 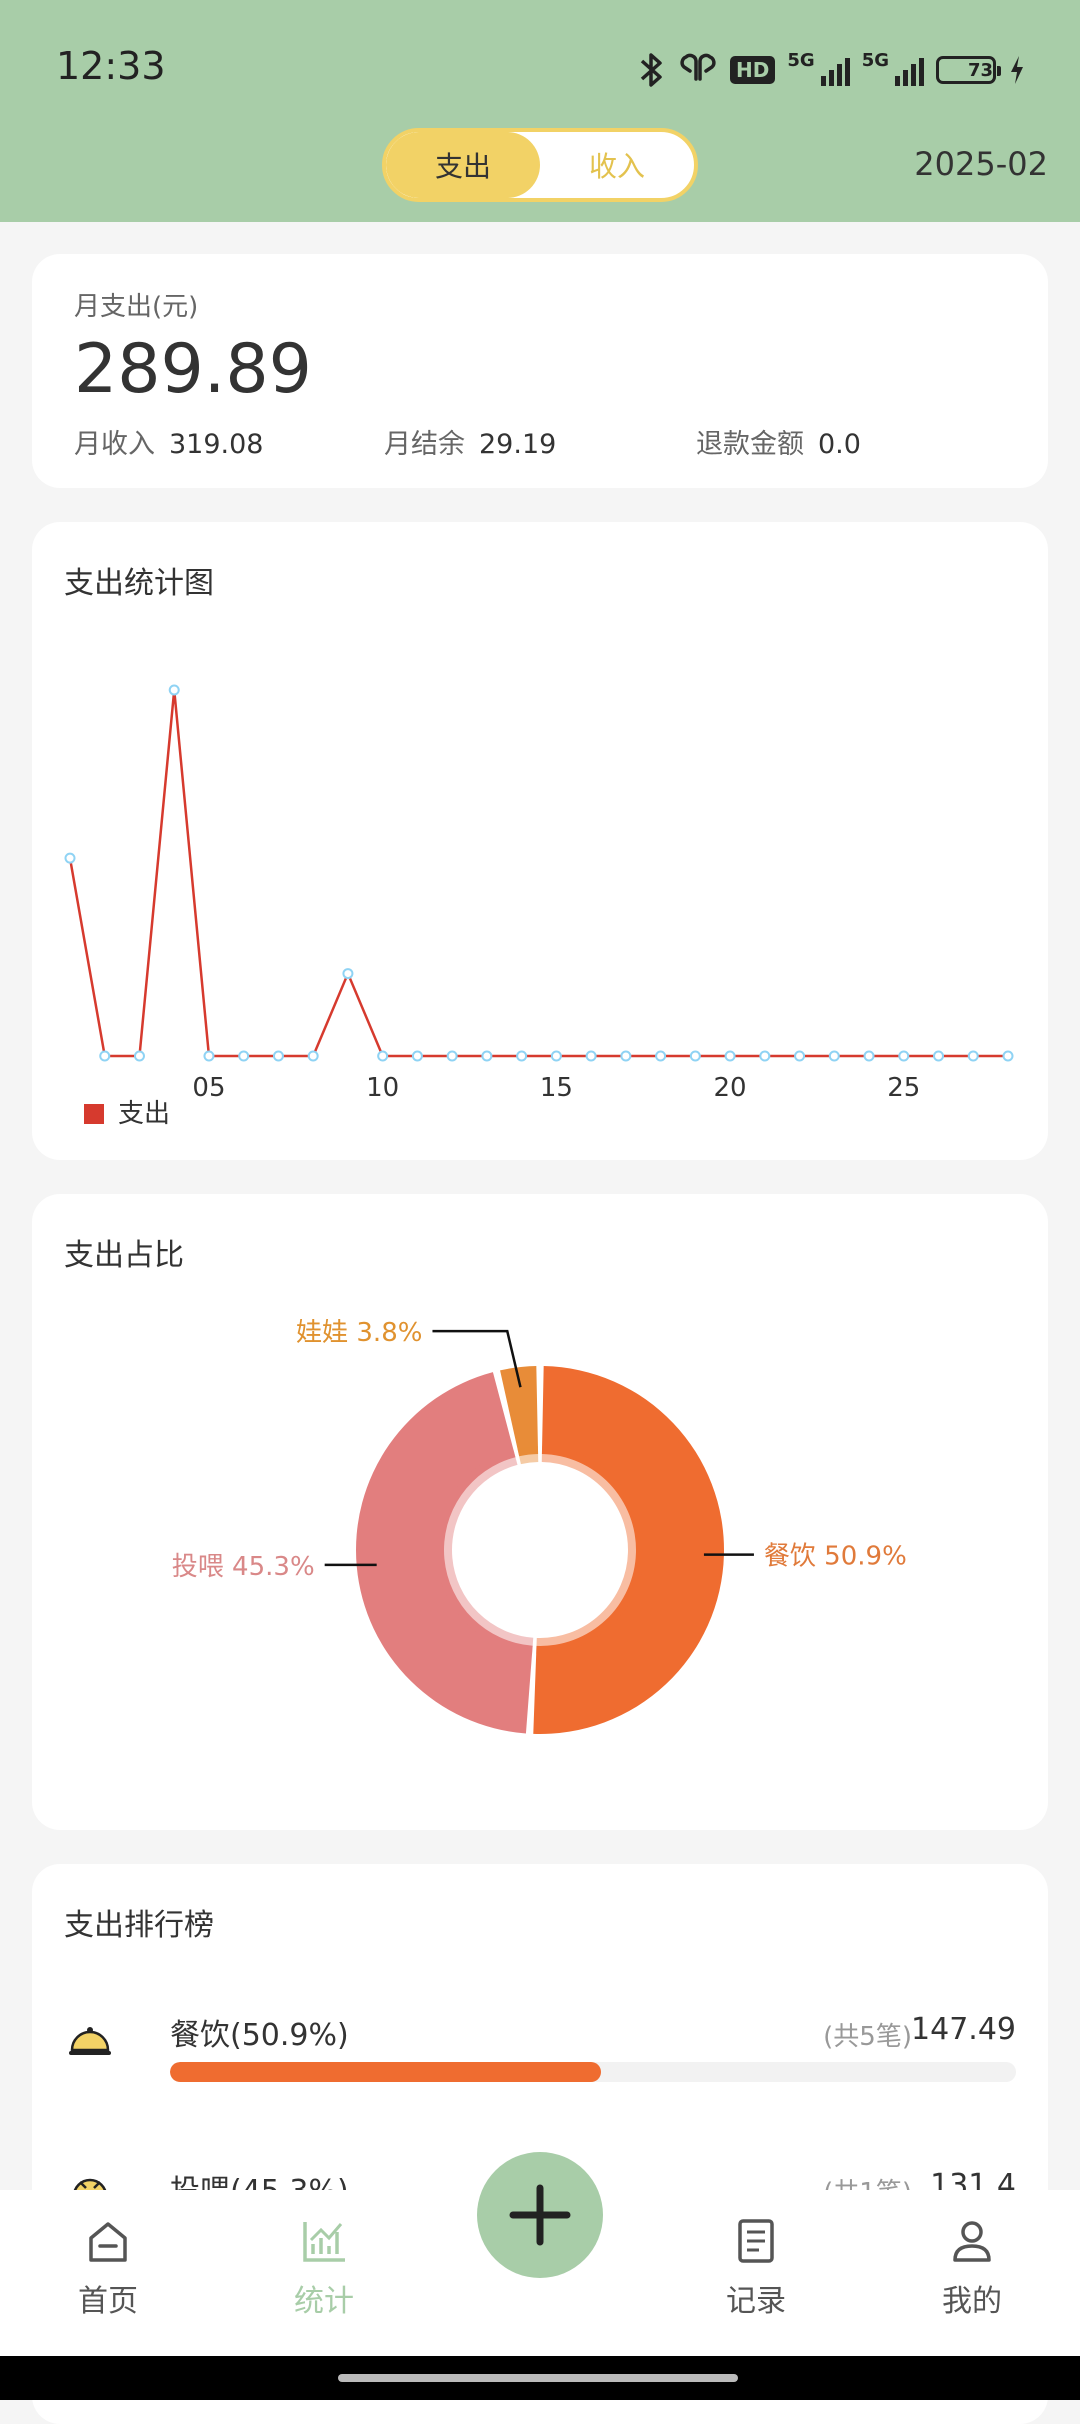 I want to click on month-selector: 2025-02, so click(x=981, y=164).